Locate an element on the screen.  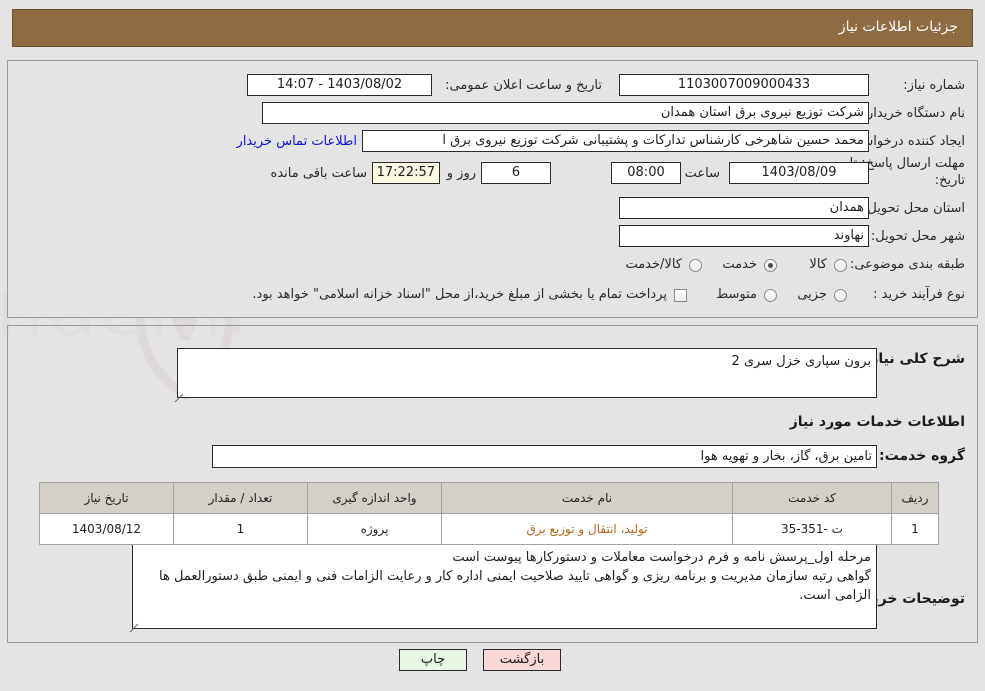
city-value: نهاوند is located at coordinates (744, 236).